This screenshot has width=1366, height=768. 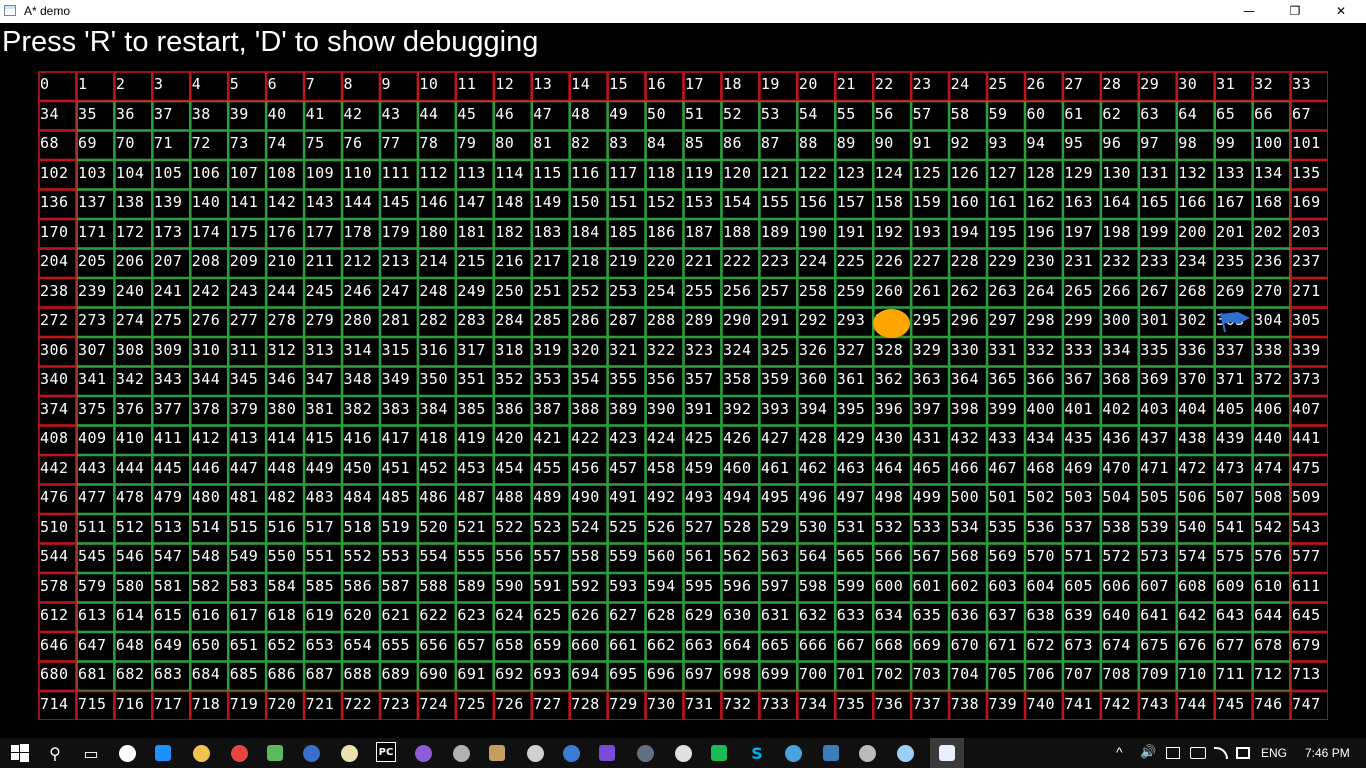 What do you see at coordinates (854, 706) in the screenshot?
I see `wall-cell: 735` at bounding box center [854, 706].